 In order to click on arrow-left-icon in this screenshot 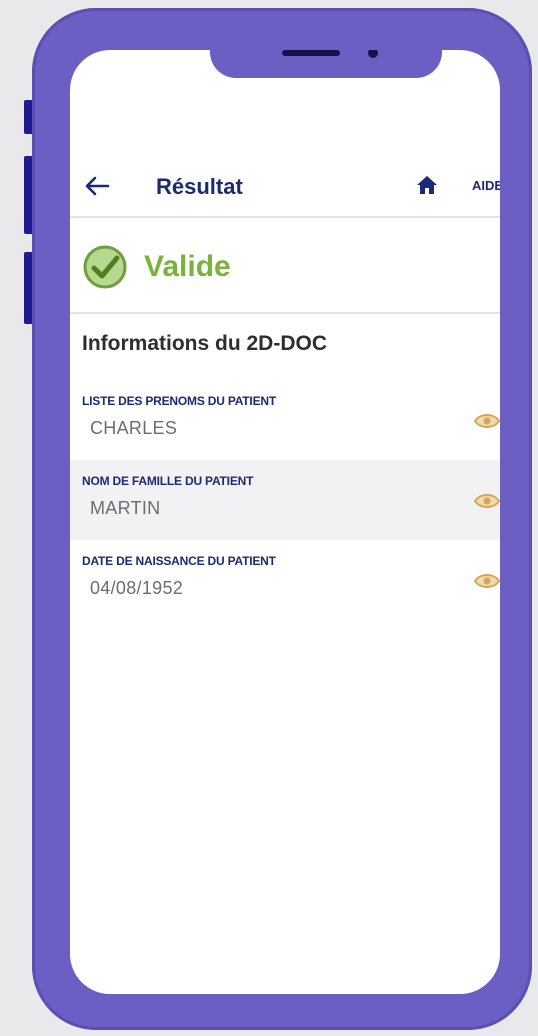, I will do `click(97, 186)`.